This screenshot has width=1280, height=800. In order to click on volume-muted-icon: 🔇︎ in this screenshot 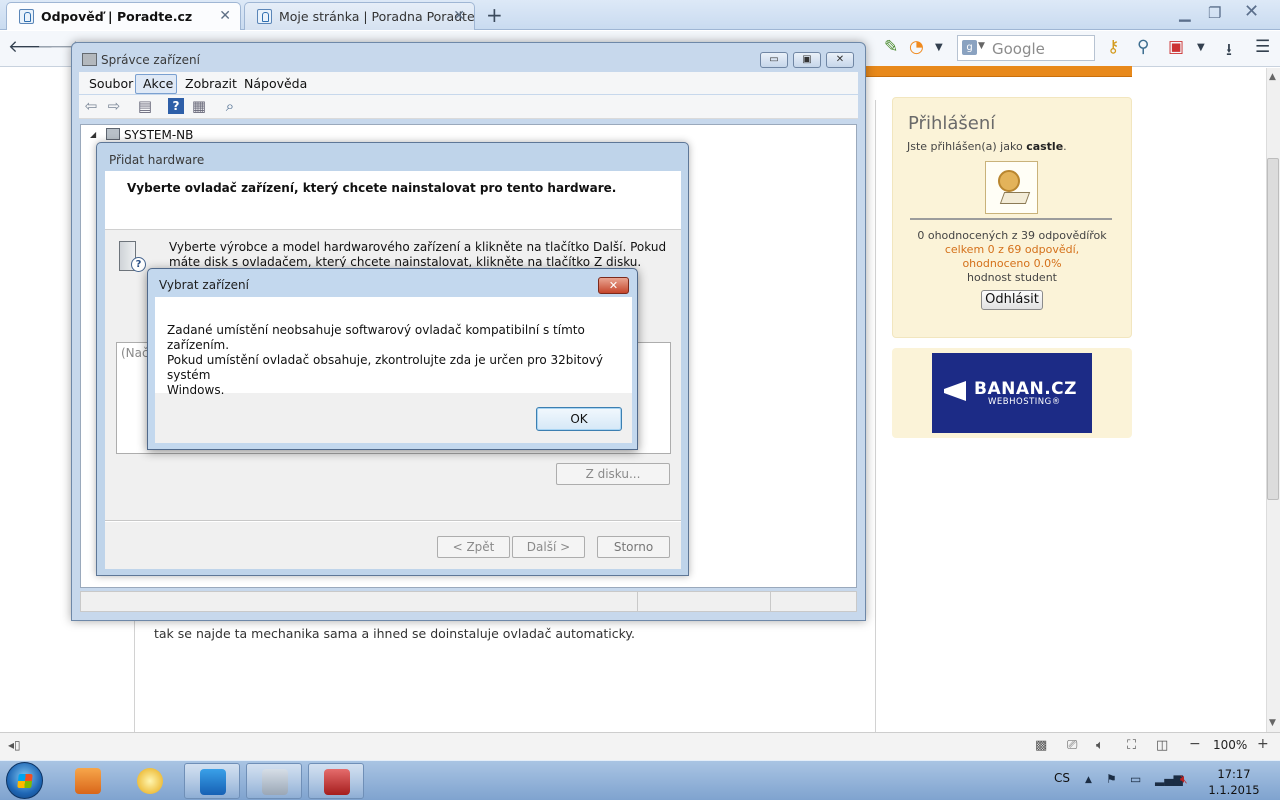, I will do `click(1184, 779)`.